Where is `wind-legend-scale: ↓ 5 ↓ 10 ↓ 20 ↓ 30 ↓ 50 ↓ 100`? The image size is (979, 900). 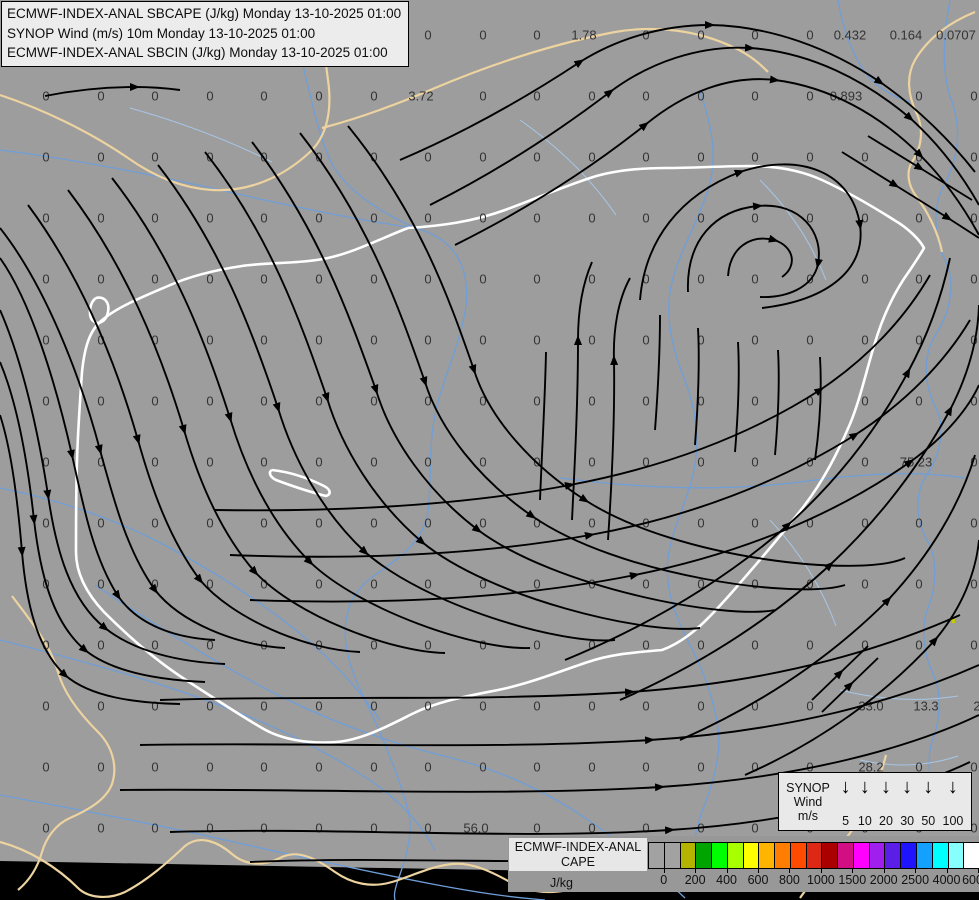
wind-legend-scale: ↓ 5 ↓ 10 ↓ 20 ↓ 30 ↓ 50 ↓ 100 is located at coordinates (904, 801).